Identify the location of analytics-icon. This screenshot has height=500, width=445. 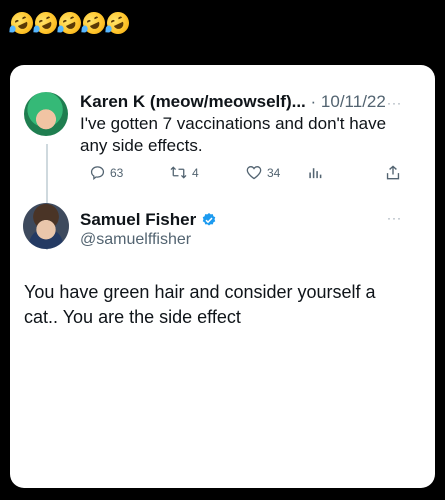
(315, 173).